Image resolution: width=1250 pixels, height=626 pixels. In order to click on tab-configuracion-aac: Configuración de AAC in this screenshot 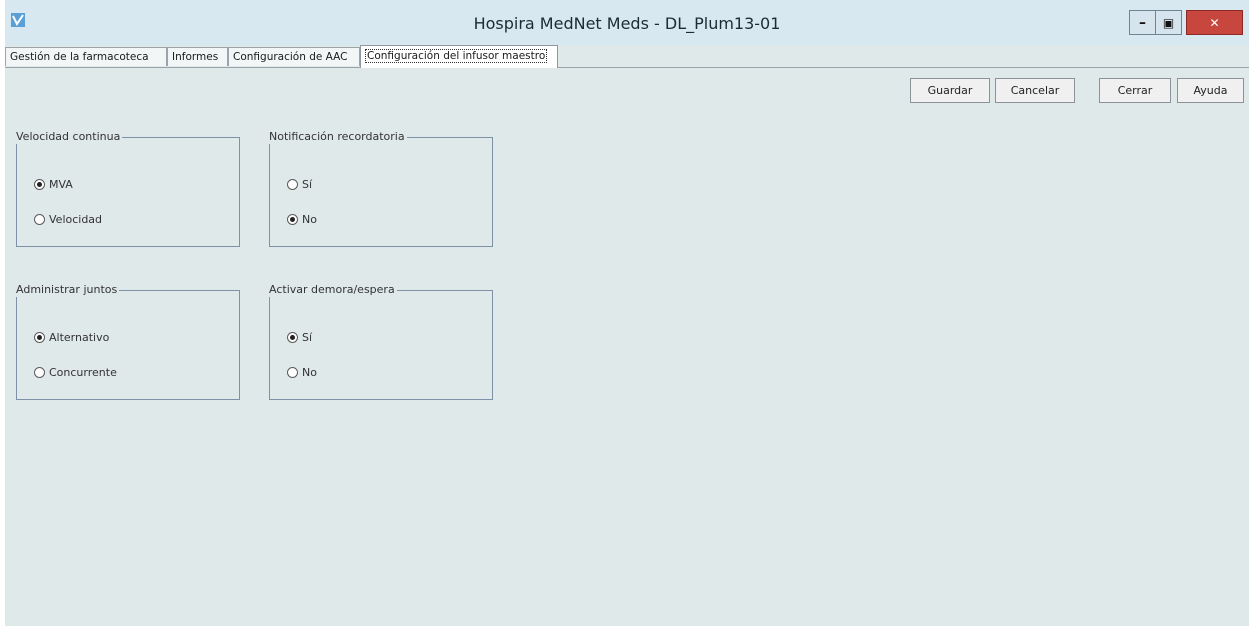, I will do `click(294, 56)`.